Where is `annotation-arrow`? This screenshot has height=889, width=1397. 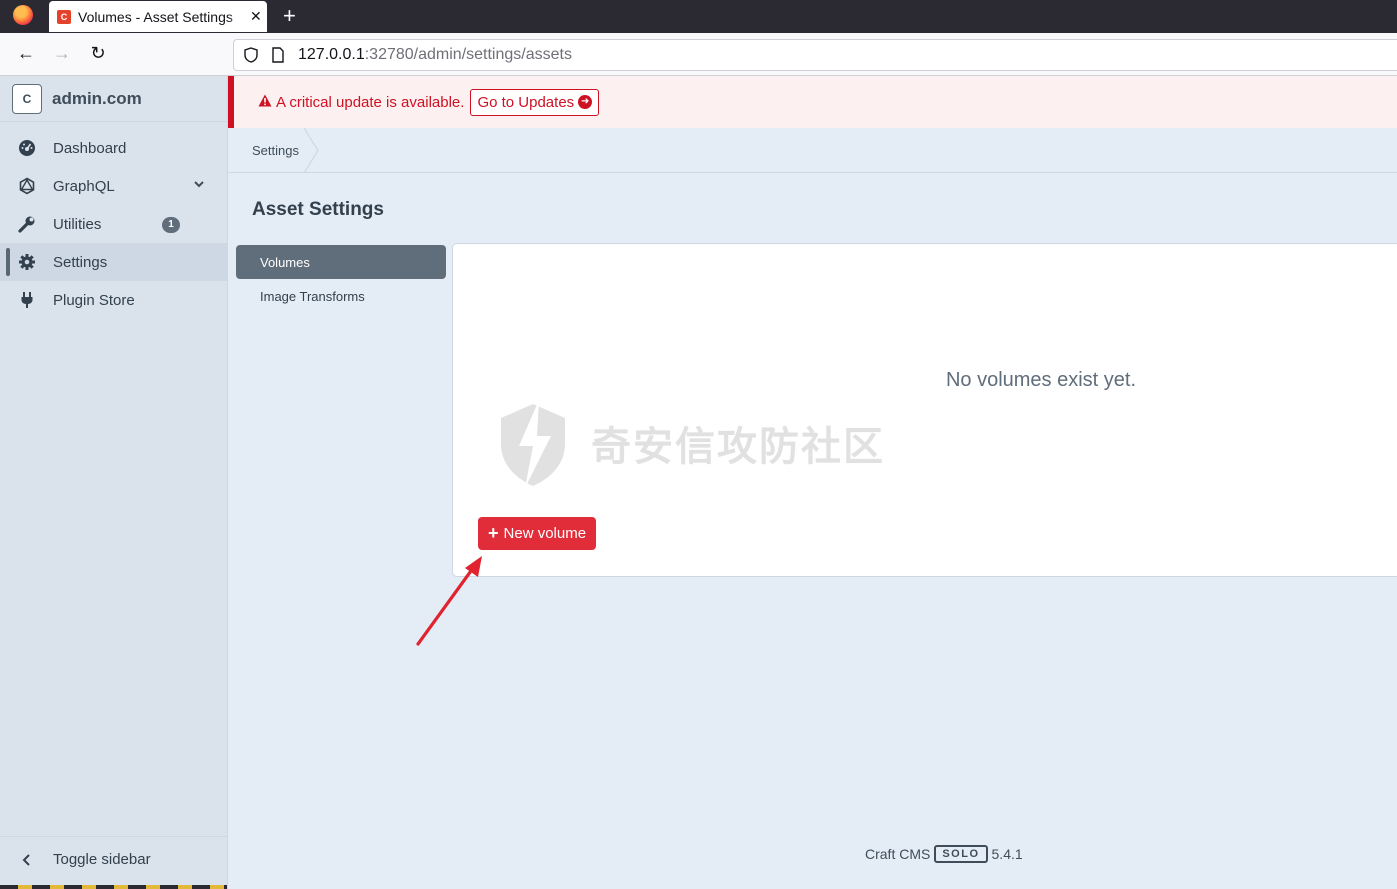
annotation-arrow is located at coordinates (449, 601).